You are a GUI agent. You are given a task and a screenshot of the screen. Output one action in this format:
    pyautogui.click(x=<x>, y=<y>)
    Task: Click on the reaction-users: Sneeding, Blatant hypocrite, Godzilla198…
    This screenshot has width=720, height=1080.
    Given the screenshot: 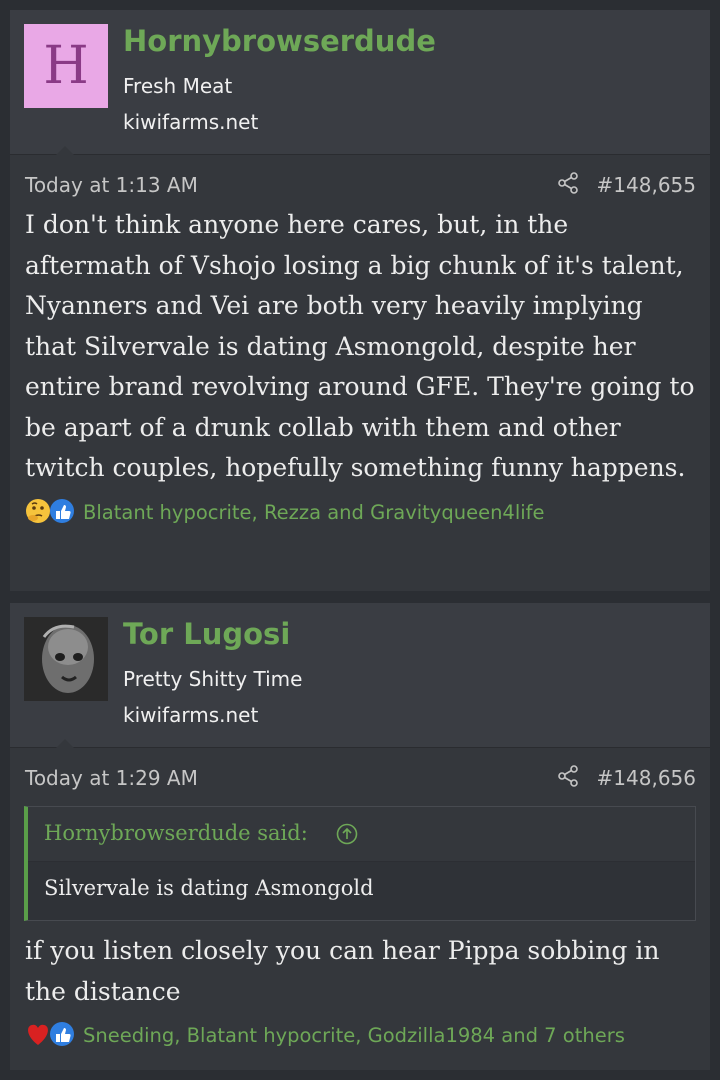 What is the action you would take?
    pyautogui.click(x=354, y=1035)
    